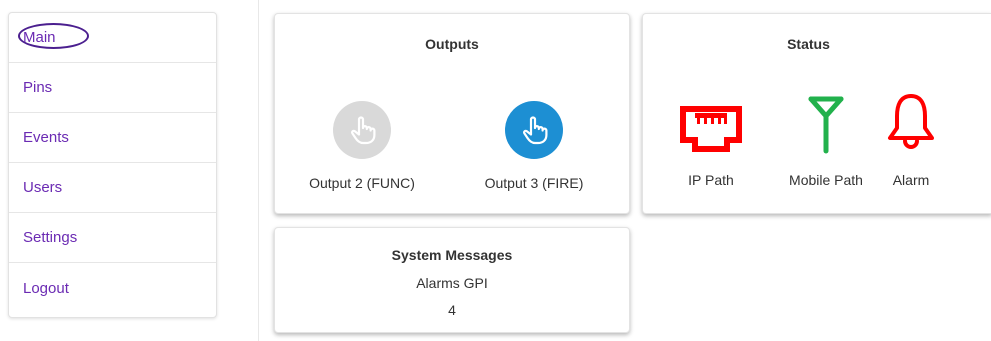  What do you see at coordinates (112, 288) in the screenshot?
I see `sidebar-item-logout: Logout` at bounding box center [112, 288].